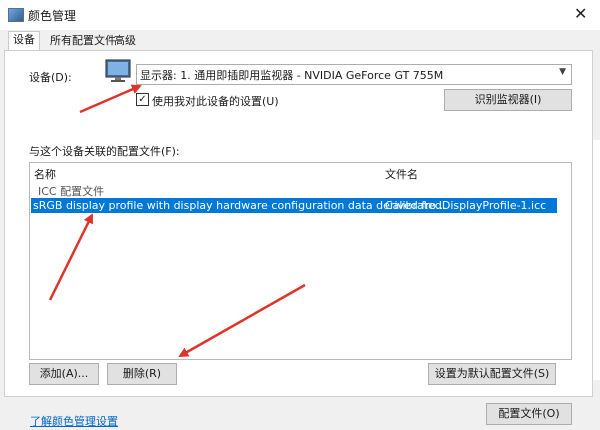  What do you see at coordinates (52, 16) in the screenshot?
I see `window-title: 颜色管理` at bounding box center [52, 16].